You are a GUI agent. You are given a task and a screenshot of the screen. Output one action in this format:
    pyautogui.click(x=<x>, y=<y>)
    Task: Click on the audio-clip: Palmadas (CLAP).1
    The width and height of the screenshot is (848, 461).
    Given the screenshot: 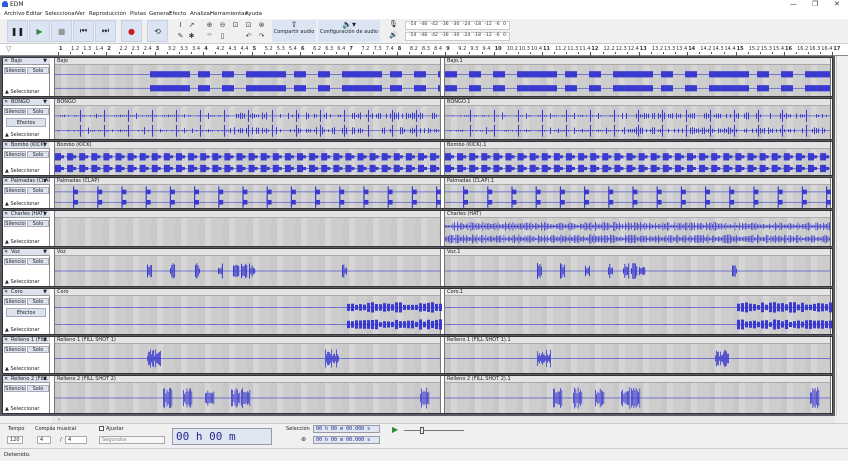 What is the action you would take?
    pyautogui.click(x=637, y=193)
    